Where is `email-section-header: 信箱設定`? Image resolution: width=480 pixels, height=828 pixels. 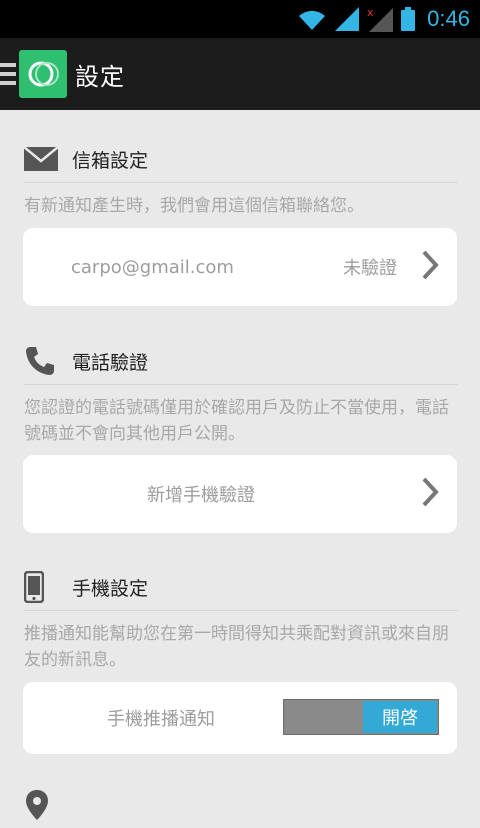
email-section-header: 信箱設定 is located at coordinates (241, 159).